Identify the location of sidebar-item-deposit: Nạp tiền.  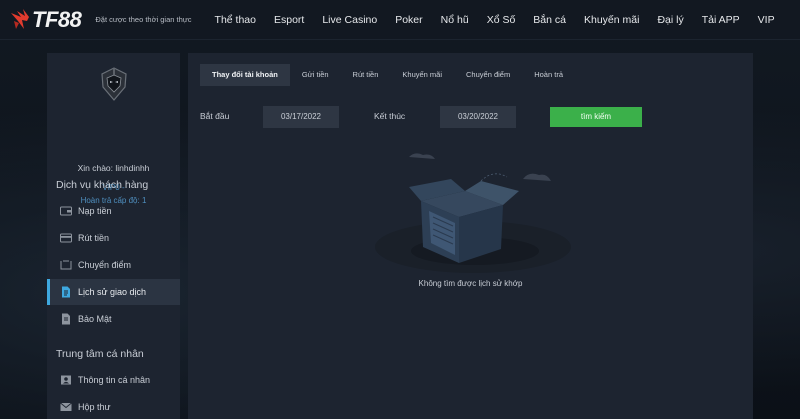
(113, 211).